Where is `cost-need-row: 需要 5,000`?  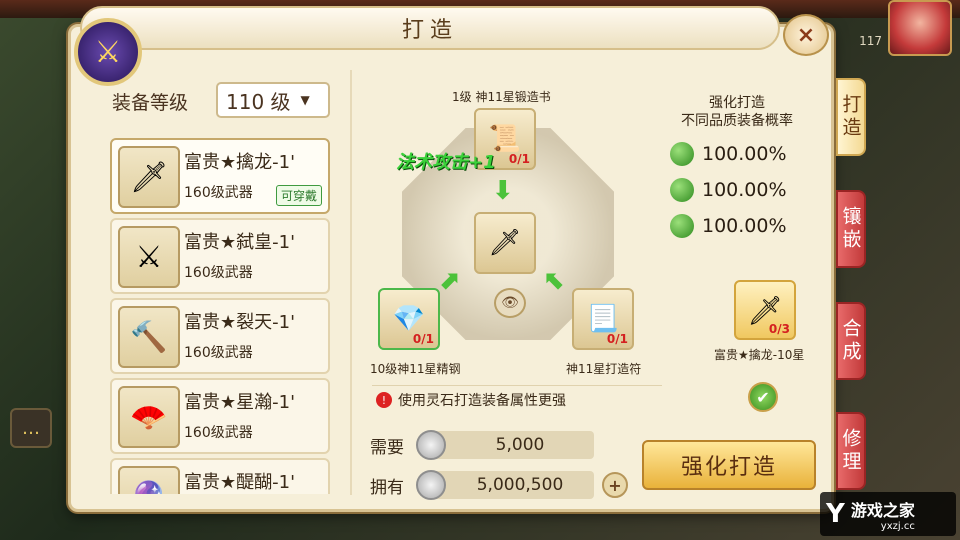
cost-need-row: 需要 5,000 is located at coordinates (482, 445).